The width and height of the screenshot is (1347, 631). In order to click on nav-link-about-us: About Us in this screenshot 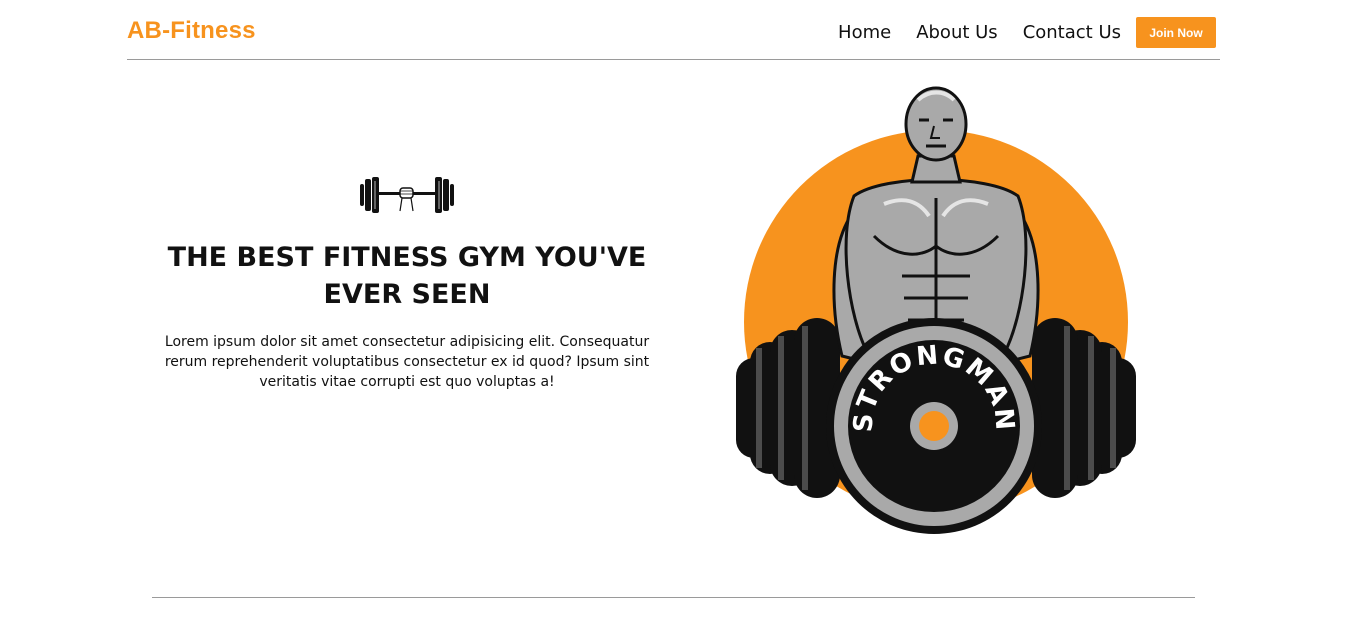, I will do `click(957, 32)`.